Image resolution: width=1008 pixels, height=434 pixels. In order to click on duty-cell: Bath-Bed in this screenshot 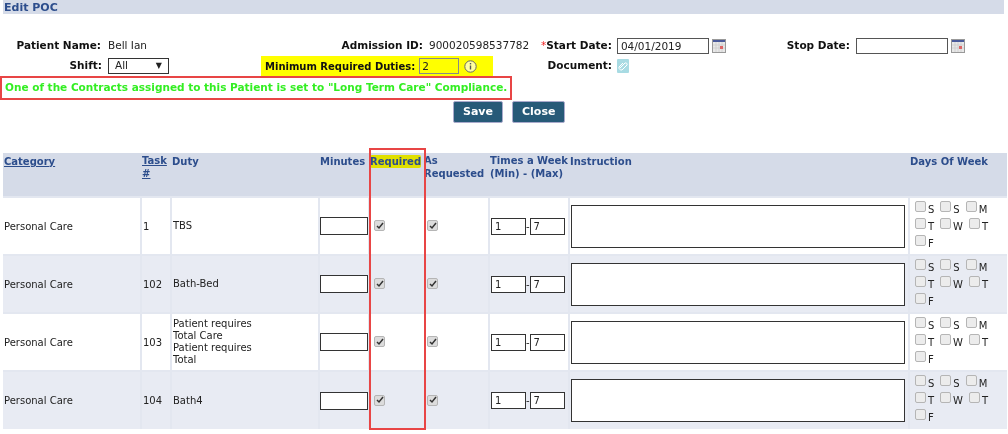, I will do `click(245, 284)`.